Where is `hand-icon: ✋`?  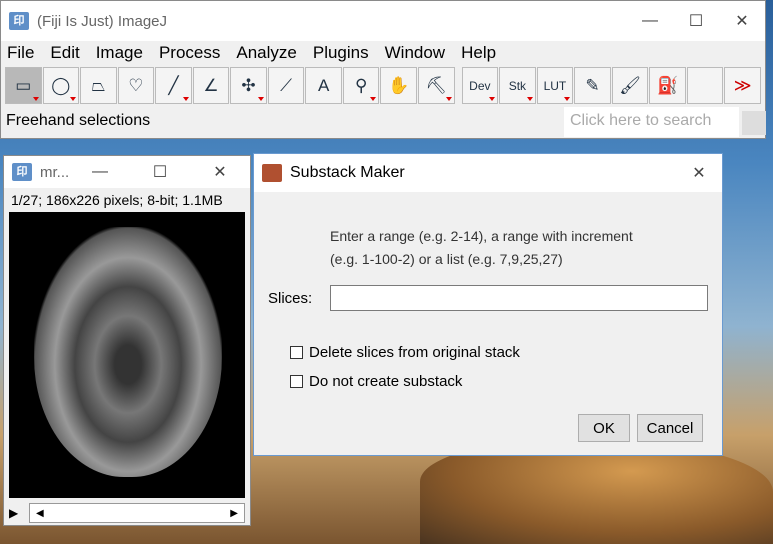 hand-icon: ✋ is located at coordinates (399, 85).